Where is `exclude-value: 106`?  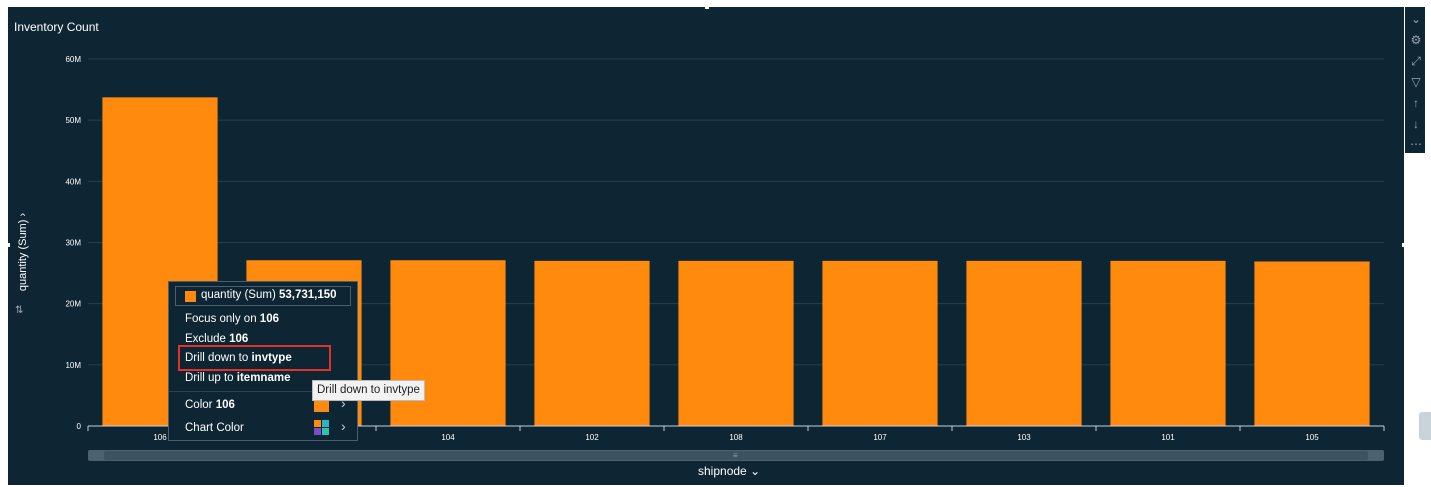
exclude-value: 106 is located at coordinates (239, 339).